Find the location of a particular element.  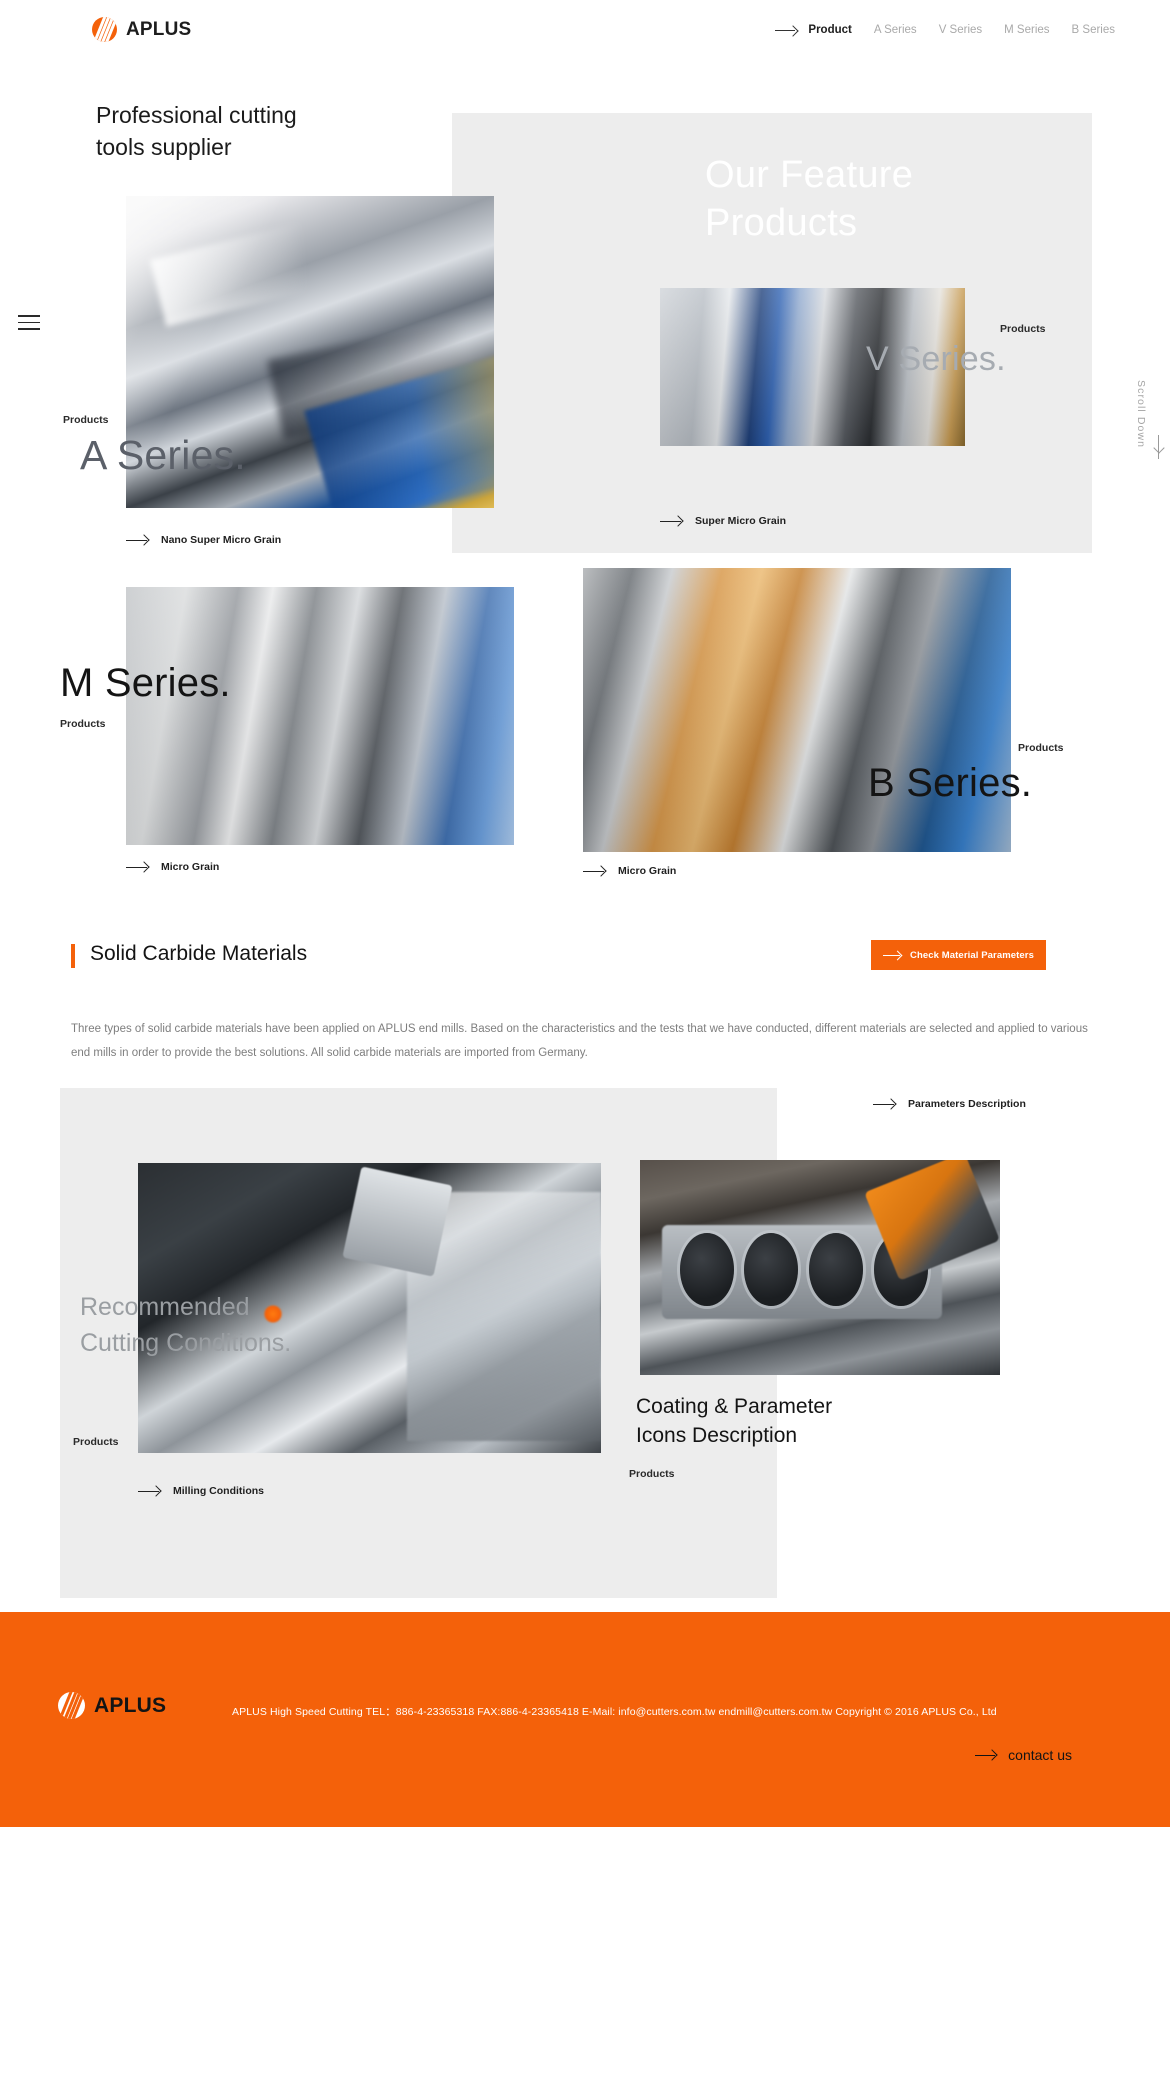

nav-item-product: Product is located at coordinates (829, 30).